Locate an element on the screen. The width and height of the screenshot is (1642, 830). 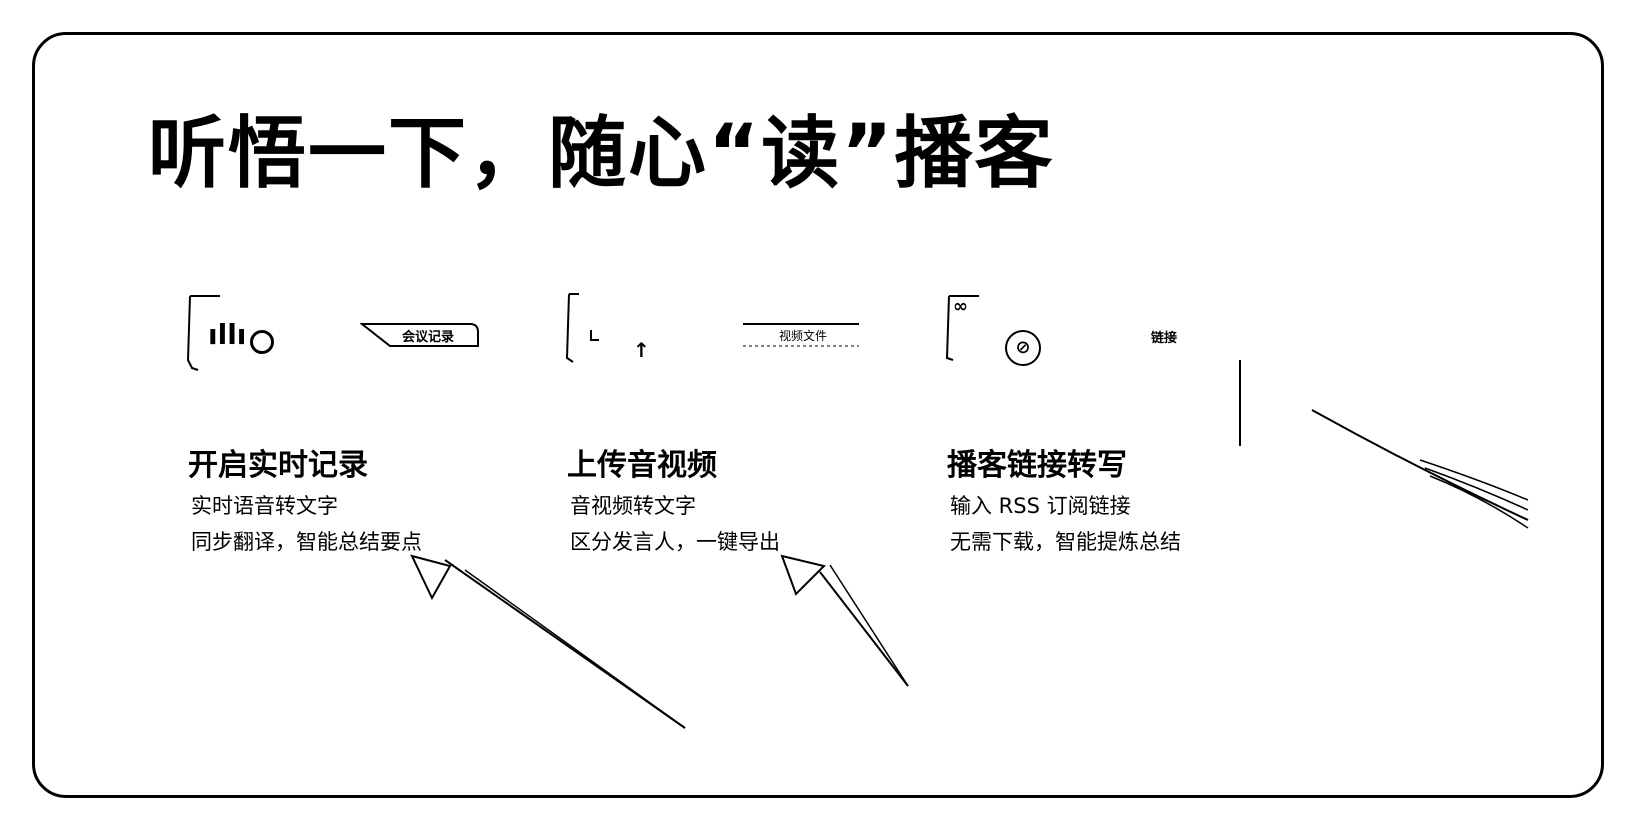
feature-graphic: ↑ 视频文件 is located at coordinates (736, 340).